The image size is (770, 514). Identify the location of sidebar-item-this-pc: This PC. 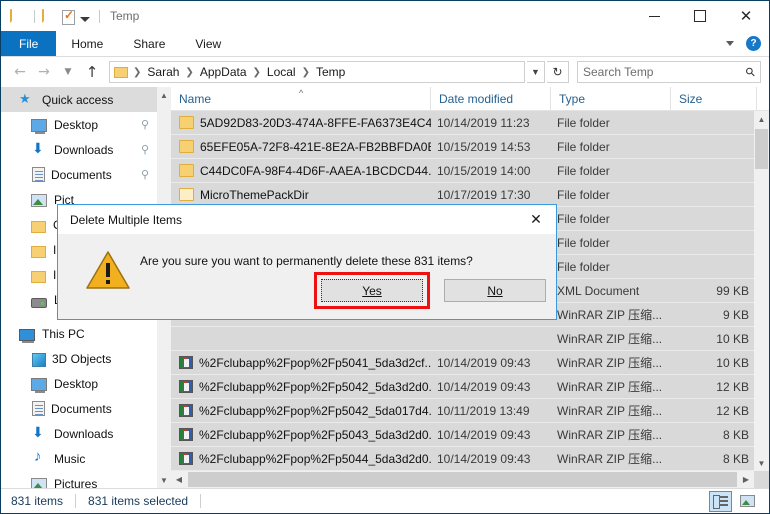
(79, 333).